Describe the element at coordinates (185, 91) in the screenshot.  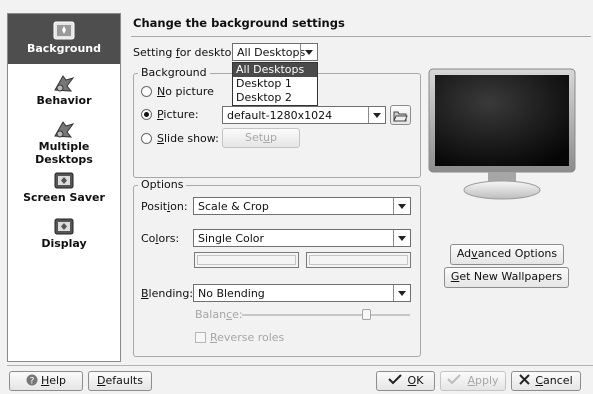
I see `no-picture-label: No picture` at that location.